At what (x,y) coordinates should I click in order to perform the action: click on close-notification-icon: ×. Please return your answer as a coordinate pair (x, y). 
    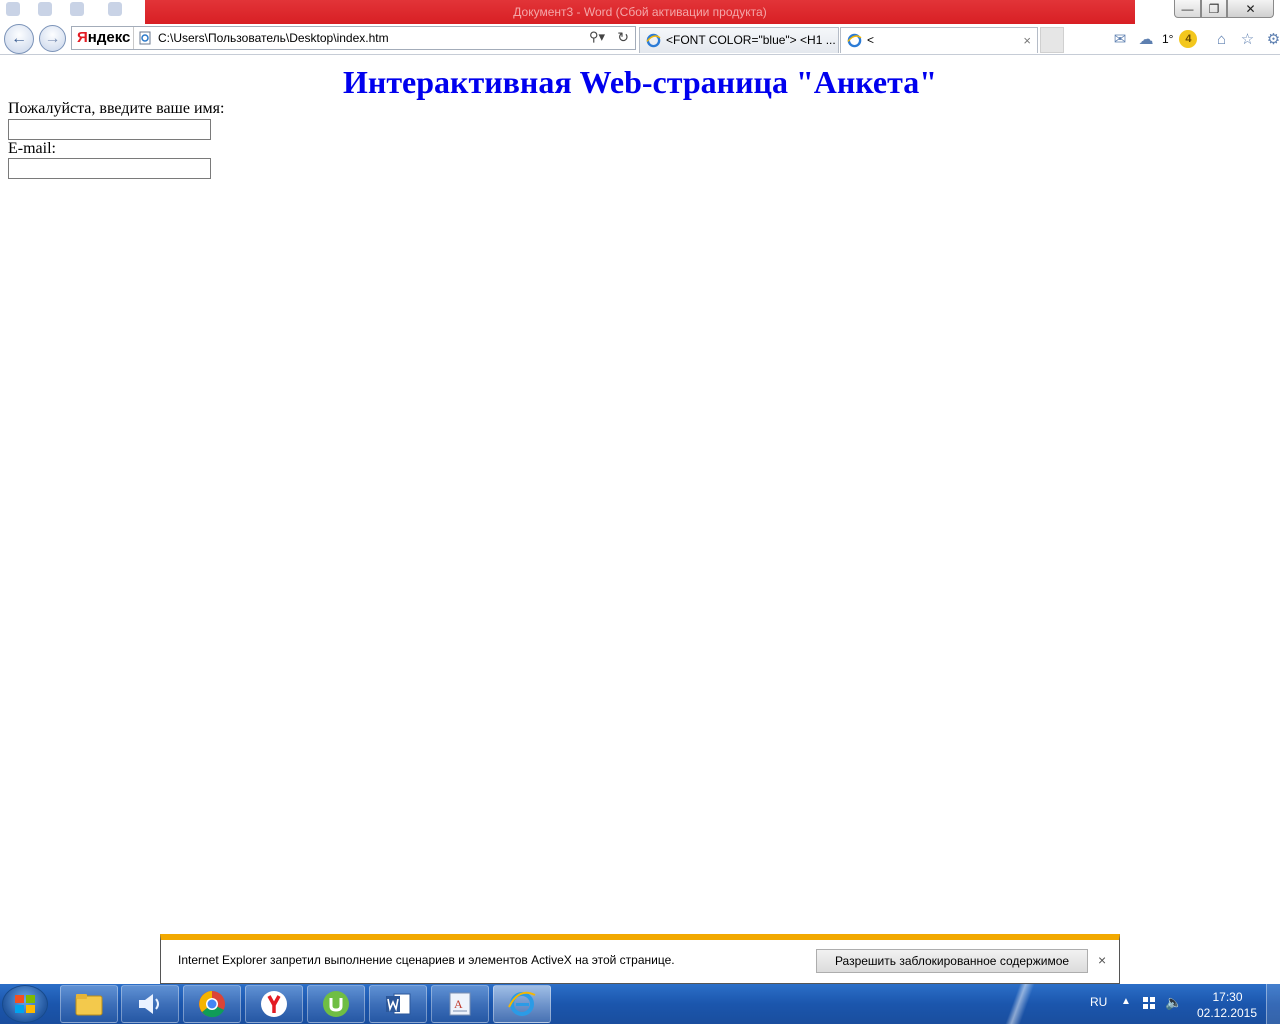
    Looking at the image, I should click on (1102, 960).